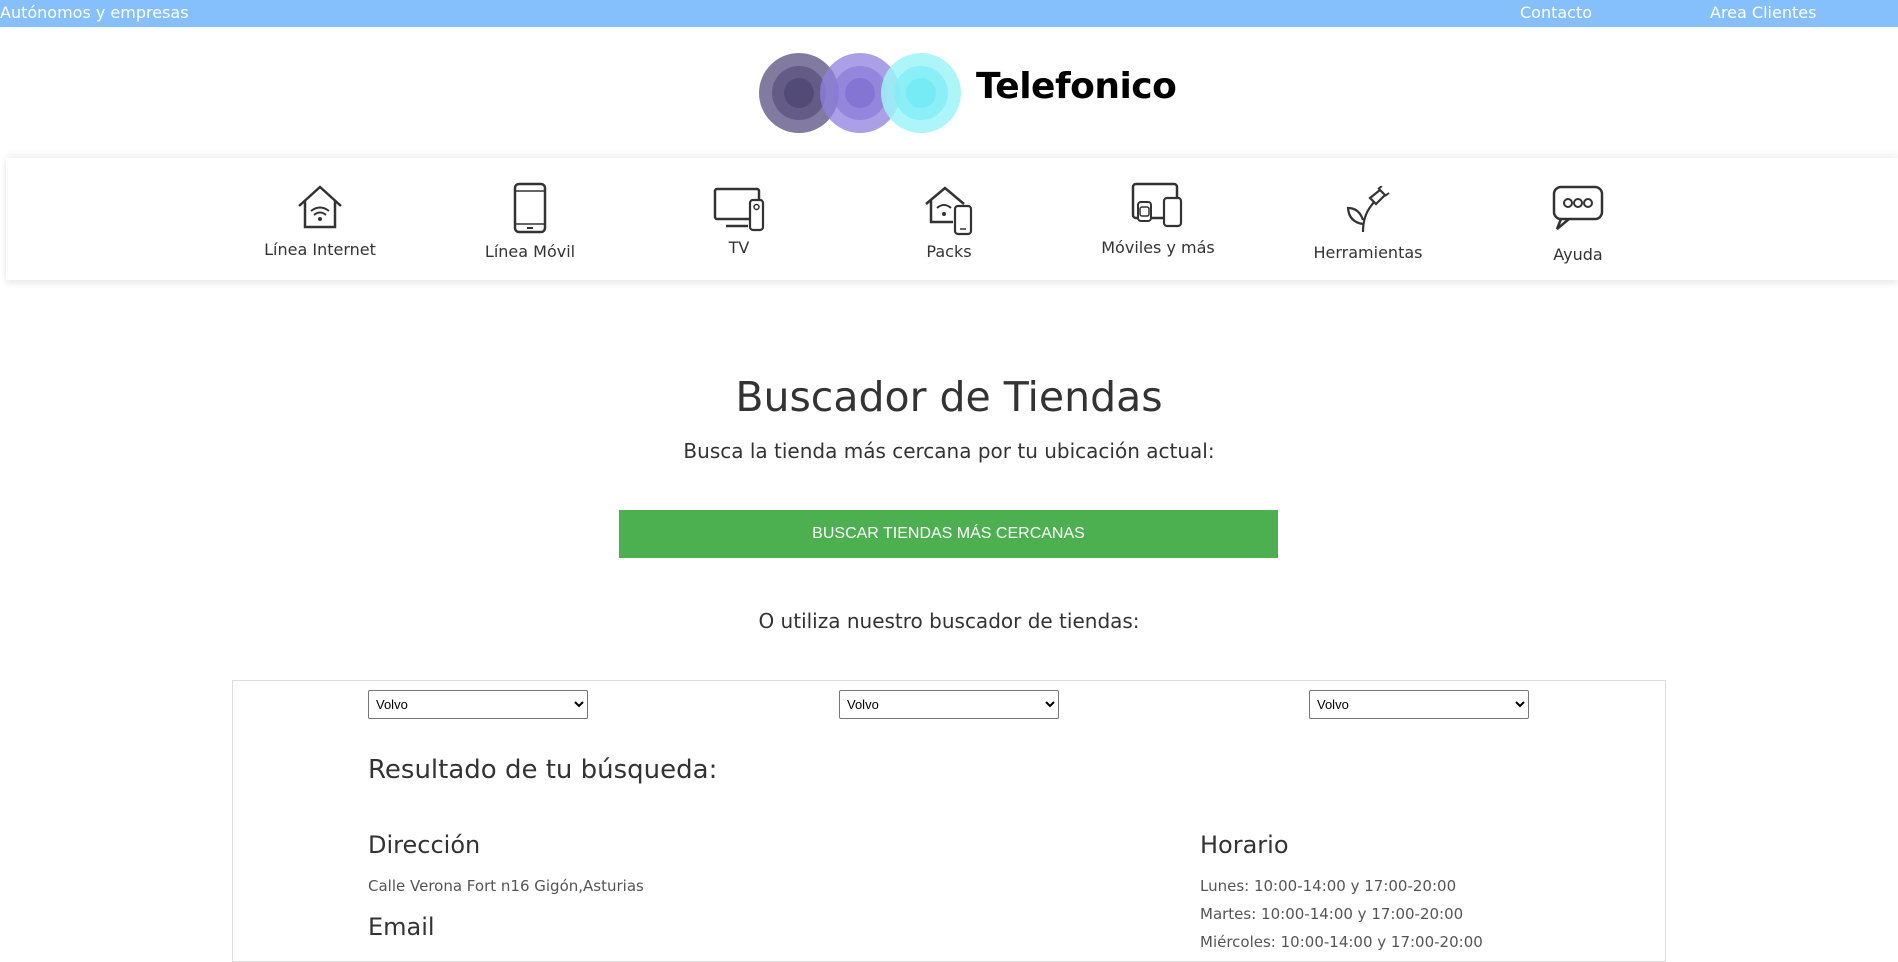 This screenshot has height=962, width=1898. What do you see at coordinates (1368, 209) in the screenshot?
I see `plant-plug-icon` at bounding box center [1368, 209].